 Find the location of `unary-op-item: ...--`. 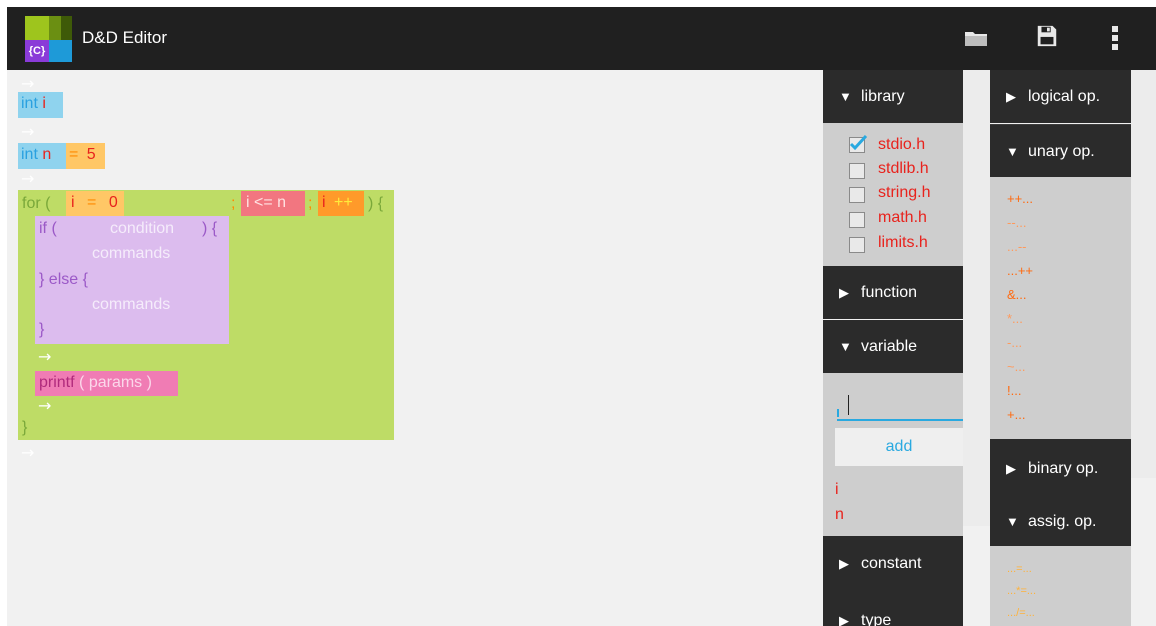

unary-op-item: ...-- is located at coordinates (1017, 247).